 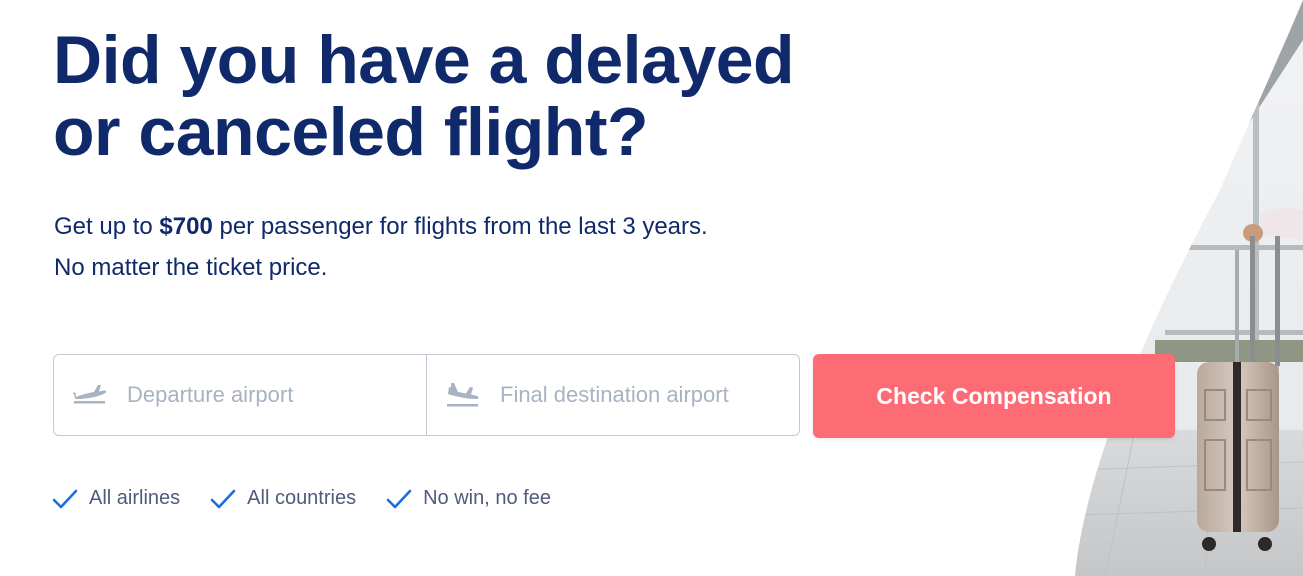 What do you see at coordinates (135, 498) in the screenshot?
I see `benefit-label: All airlines` at bounding box center [135, 498].